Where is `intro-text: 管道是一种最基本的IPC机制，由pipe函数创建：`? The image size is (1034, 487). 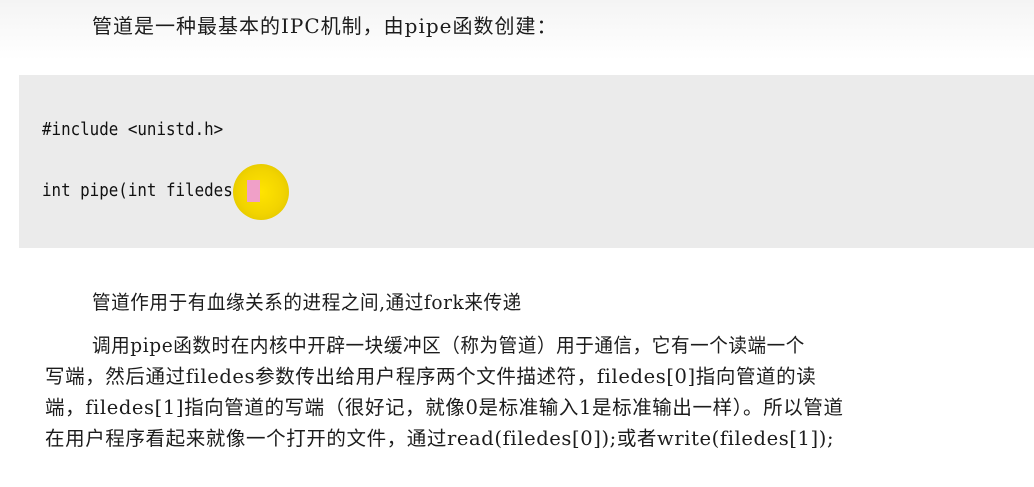 intro-text: 管道是一种最基本的IPC机制，由pipe函数创建： is located at coordinates (325, 26).